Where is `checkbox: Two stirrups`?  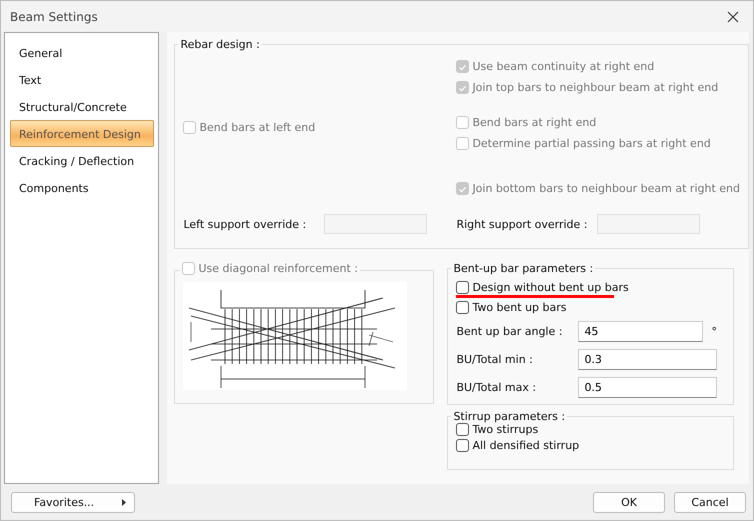
checkbox: Two stirrups is located at coordinates (591, 429).